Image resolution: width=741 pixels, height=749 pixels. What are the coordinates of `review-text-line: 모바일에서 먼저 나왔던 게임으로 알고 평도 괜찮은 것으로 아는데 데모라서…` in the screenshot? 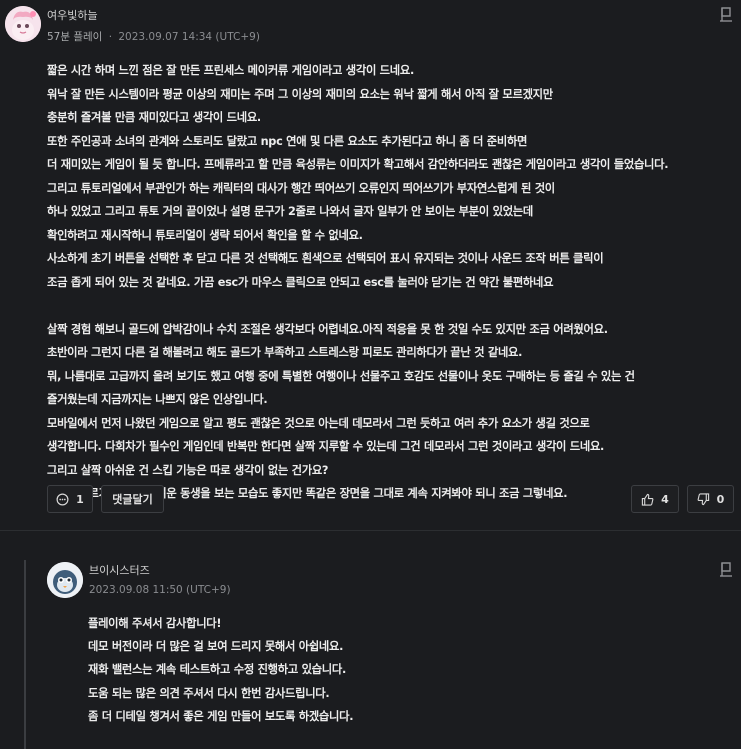 It's located at (318, 423).